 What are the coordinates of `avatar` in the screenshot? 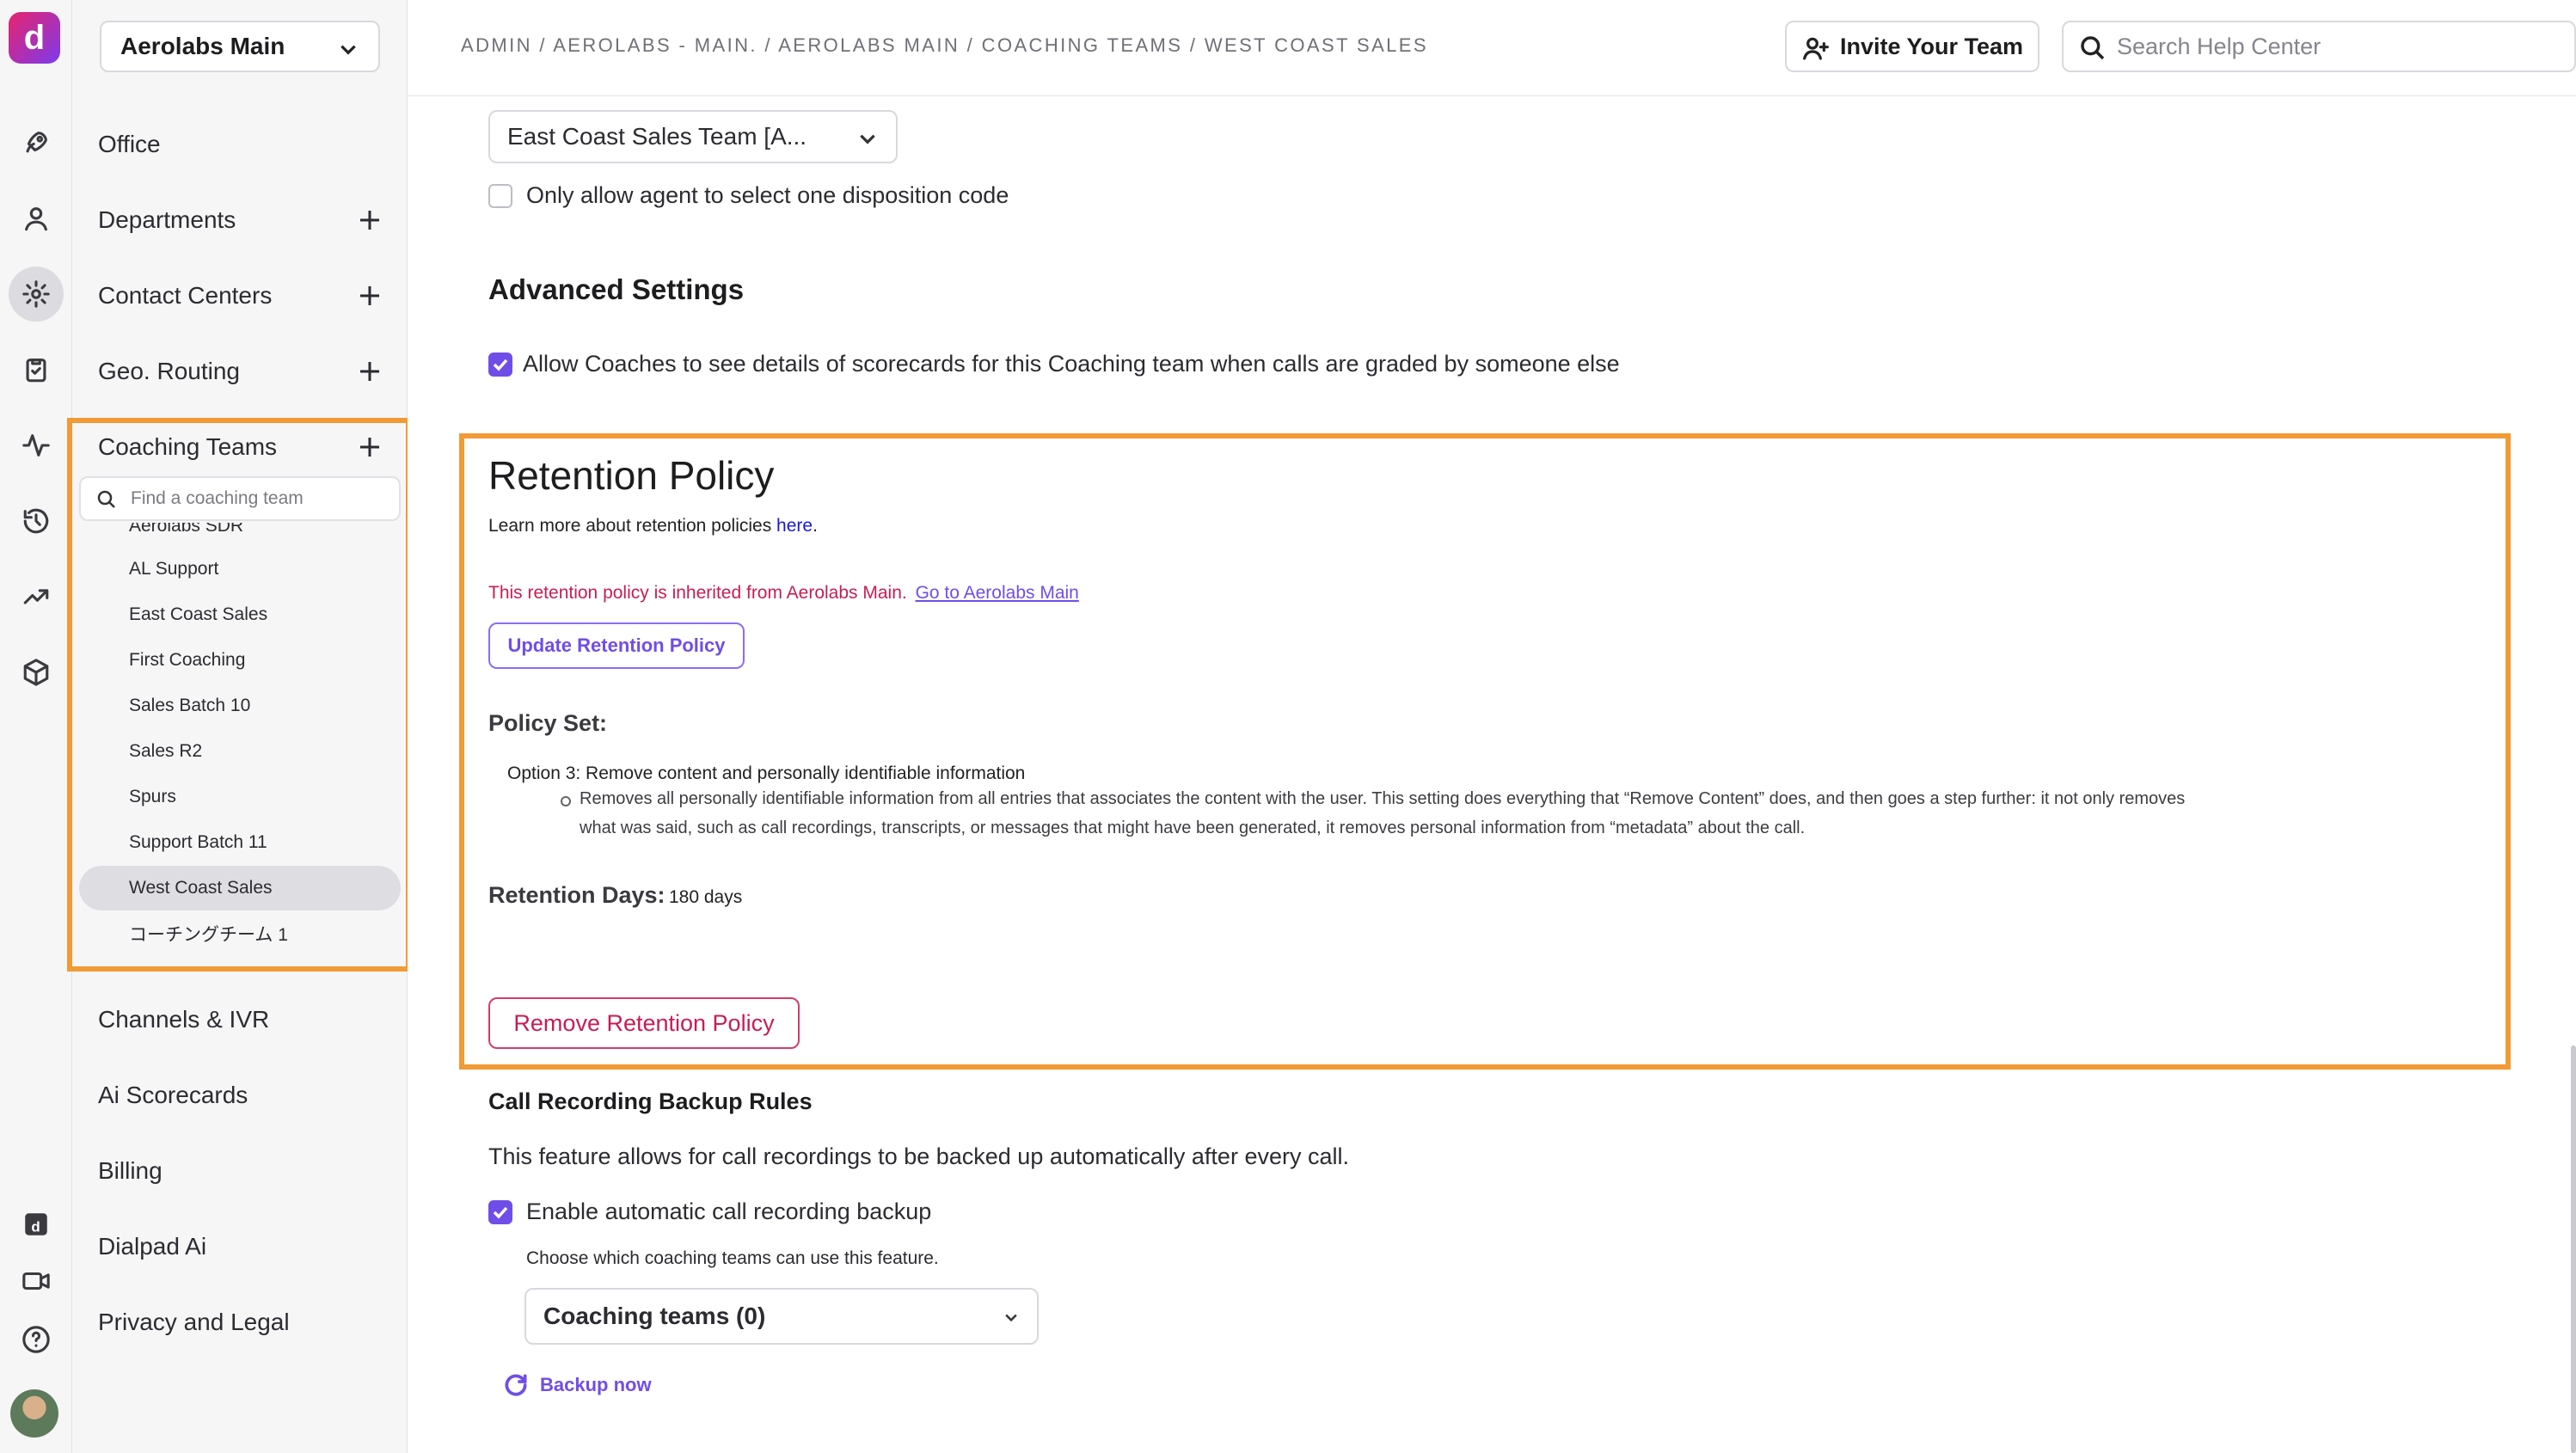 It's located at (34, 1413).